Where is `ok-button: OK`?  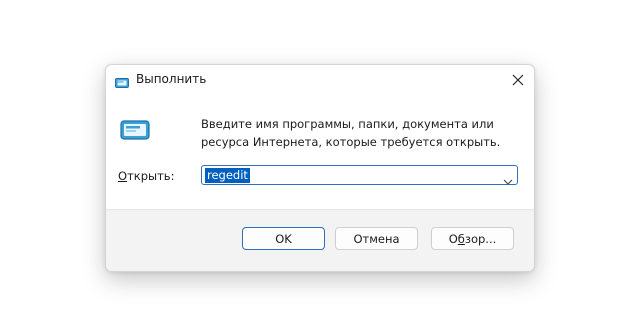 ok-button: OK is located at coordinates (283, 238).